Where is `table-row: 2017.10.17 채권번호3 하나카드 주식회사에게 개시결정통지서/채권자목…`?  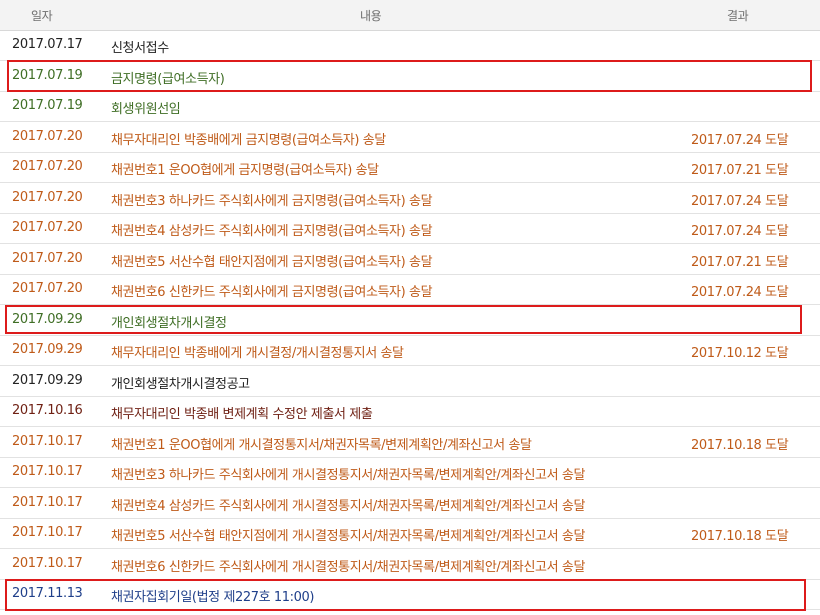 table-row: 2017.10.17 채권번호3 하나카드 주식회사에게 개시결정통지서/채권자목… is located at coordinates (410, 473).